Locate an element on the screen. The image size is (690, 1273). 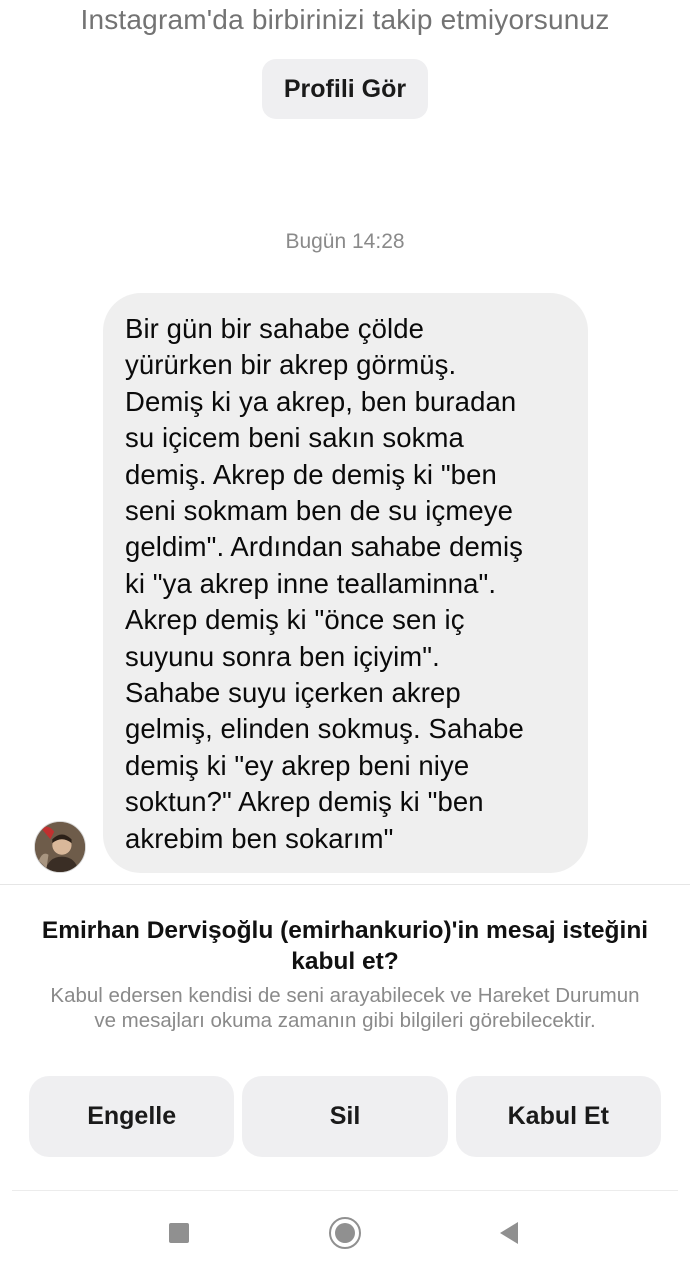
recent-apps-button is located at coordinates (179, 1232).